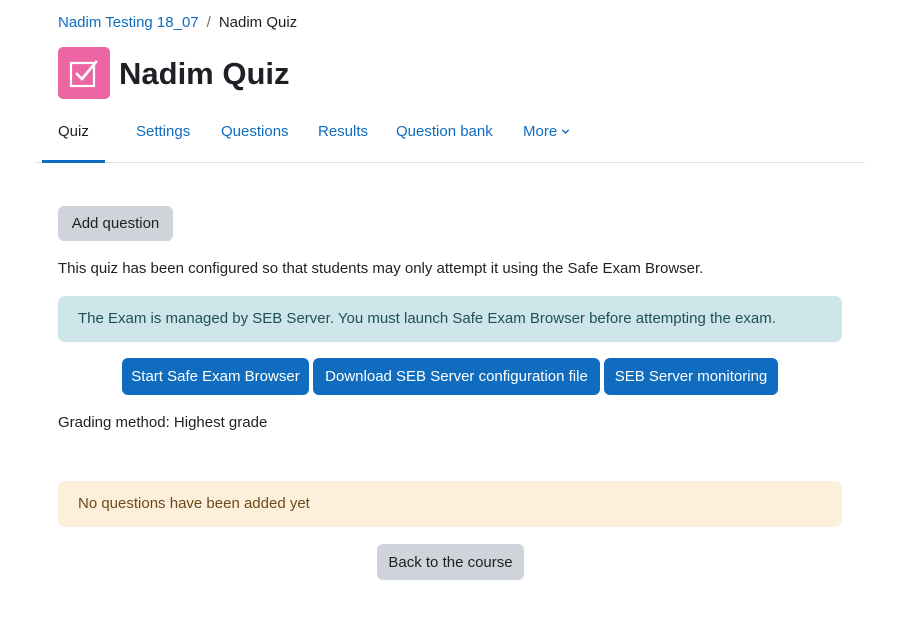 Image resolution: width=905 pixels, height=635 pixels. Describe the element at coordinates (163, 422) in the screenshot. I see `grading-method-text: Grading method: Highest grade` at that location.